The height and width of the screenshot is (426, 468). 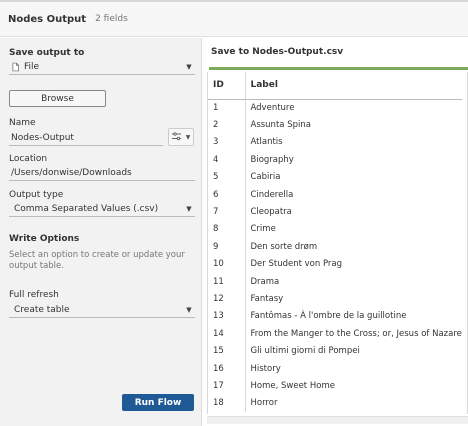 I want to click on save-output-dropdown: File ▼, so click(x=102, y=67).